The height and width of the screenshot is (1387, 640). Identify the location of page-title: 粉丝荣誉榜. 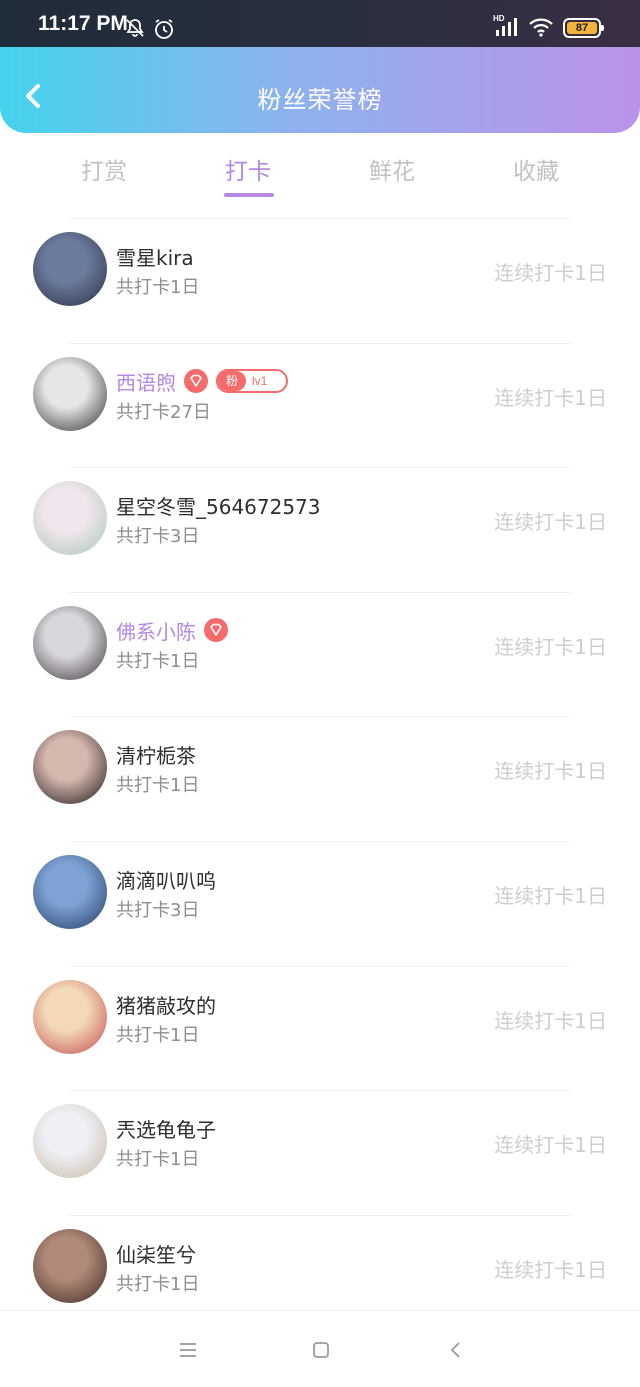
(320, 100).